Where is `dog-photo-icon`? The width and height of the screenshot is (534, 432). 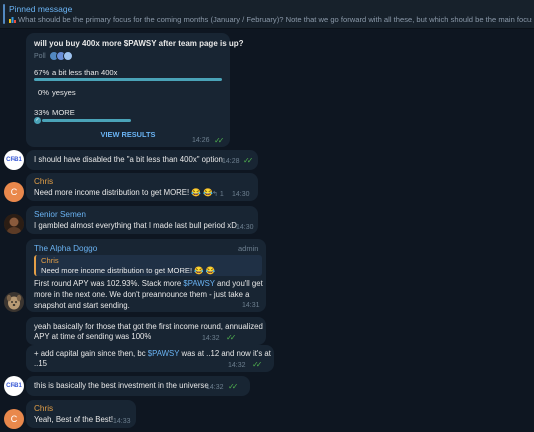
dog-photo-icon is located at coordinates (14, 302).